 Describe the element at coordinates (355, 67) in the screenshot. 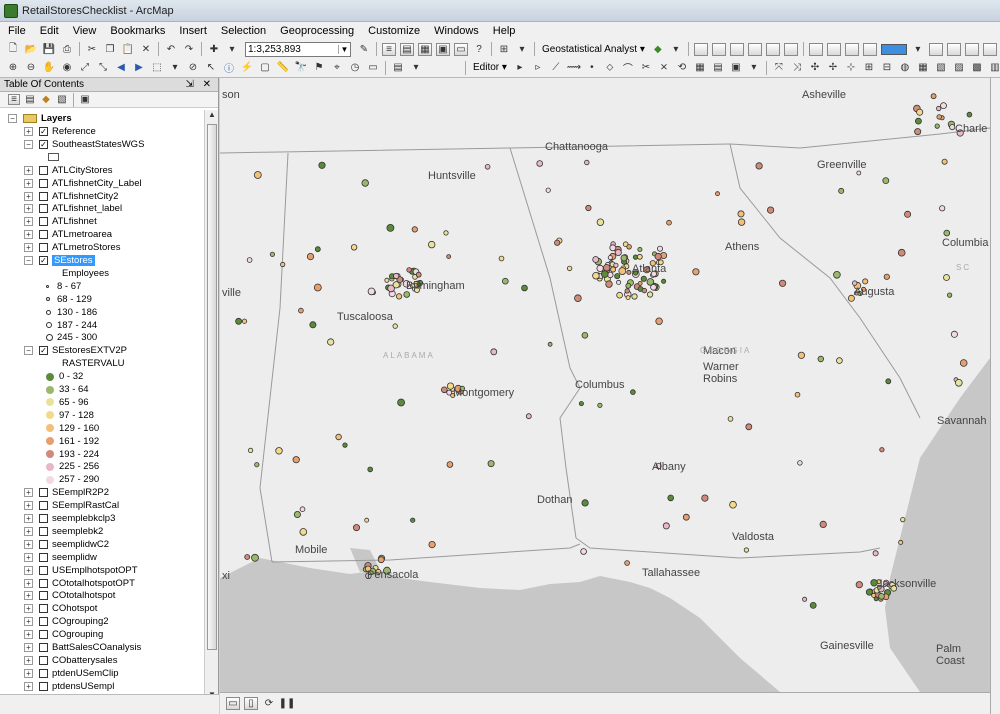

I see `time-slider-icon: ◷` at that location.